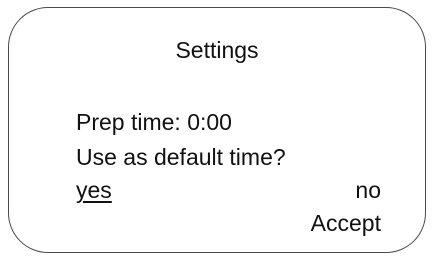 The width and height of the screenshot is (438, 264). Describe the element at coordinates (368, 190) in the screenshot. I see `option-no: no` at that location.